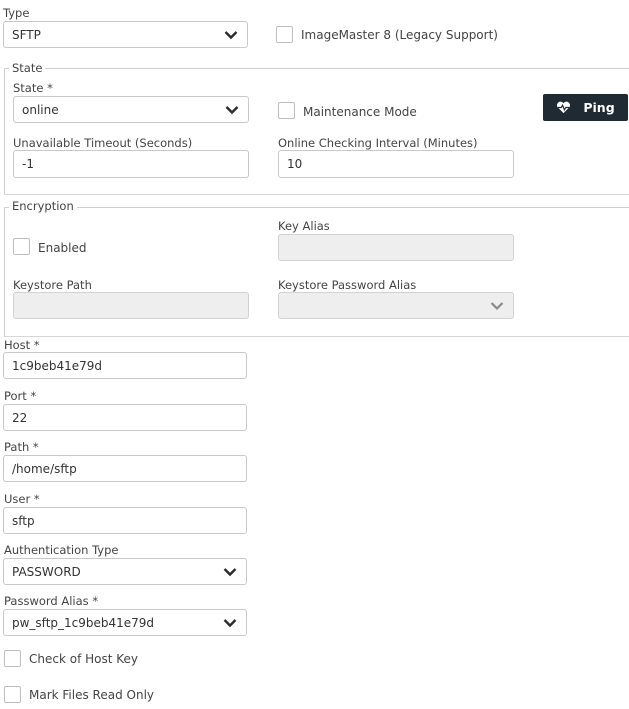 Image resolution: width=629 pixels, height=709 pixels. Describe the element at coordinates (103, 143) in the screenshot. I see `unavailable-timeout-label: Unavailable Timeout (Seconds)` at that location.